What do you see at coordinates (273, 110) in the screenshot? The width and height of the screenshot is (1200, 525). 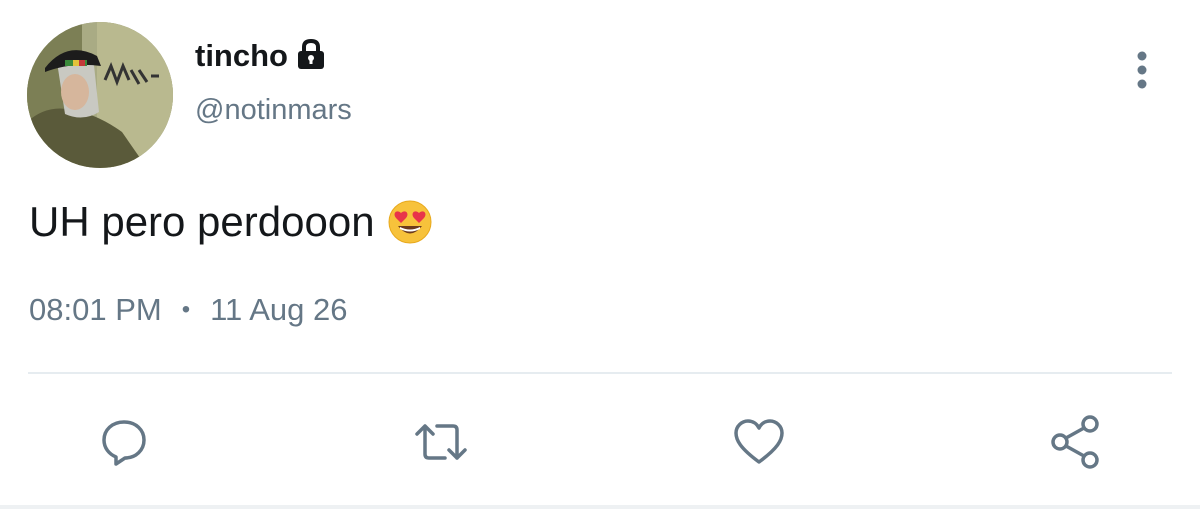 I see `user-handle: @notinmars` at bounding box center [273, 110].